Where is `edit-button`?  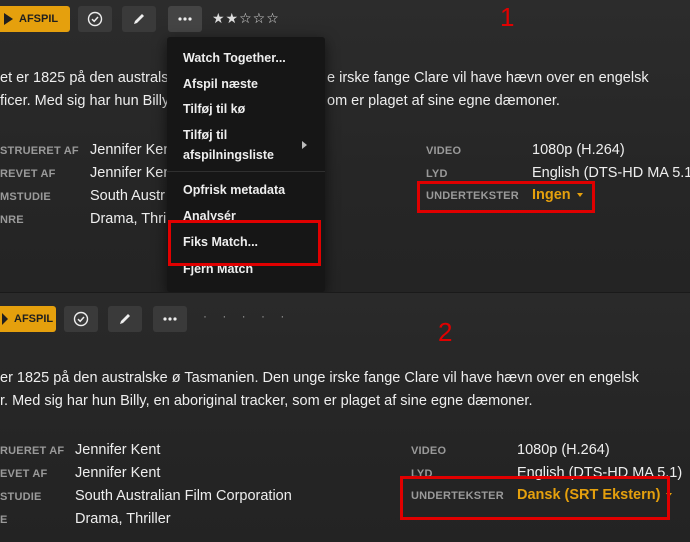
edit-button is located at coordinates (139, 19).